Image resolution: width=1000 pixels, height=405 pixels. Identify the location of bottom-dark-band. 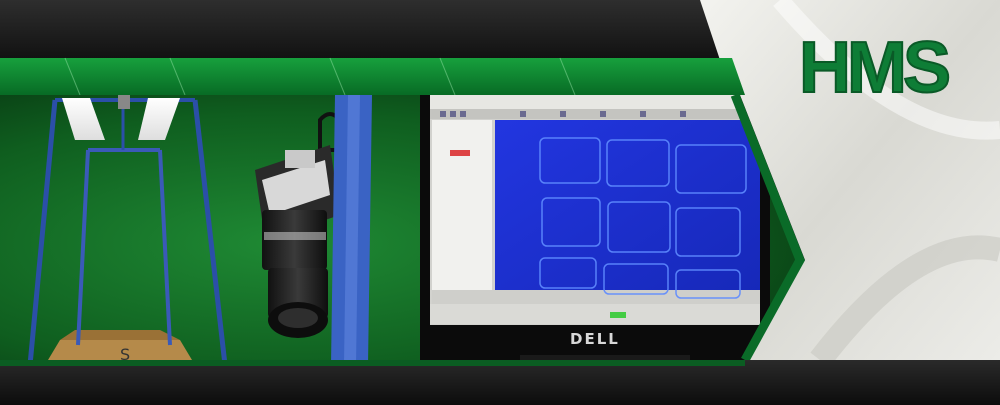
(500, 382).